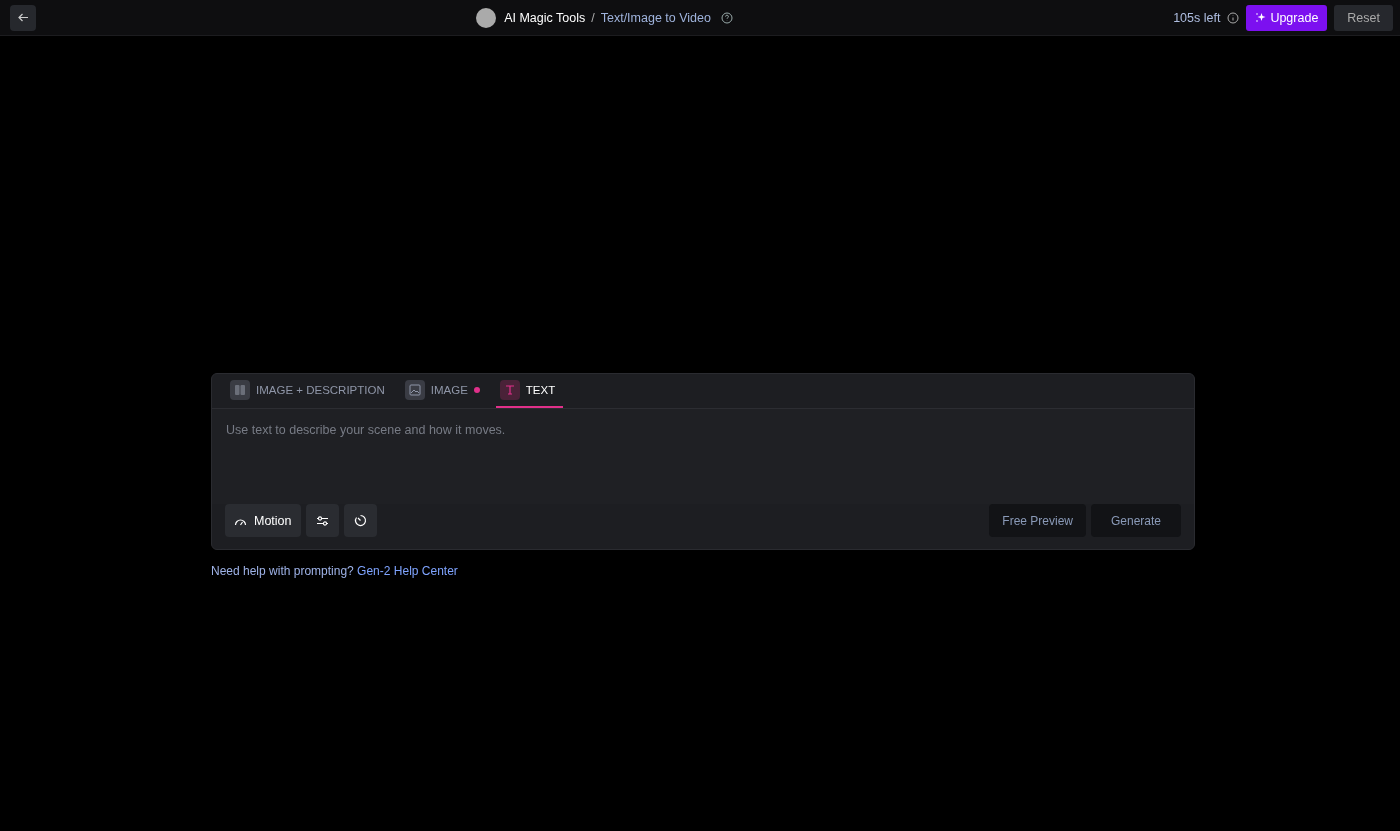 The width and height of the screenshot is (1400, 831). I want to click on preview-button: Free Preview, so click(1037, 520).